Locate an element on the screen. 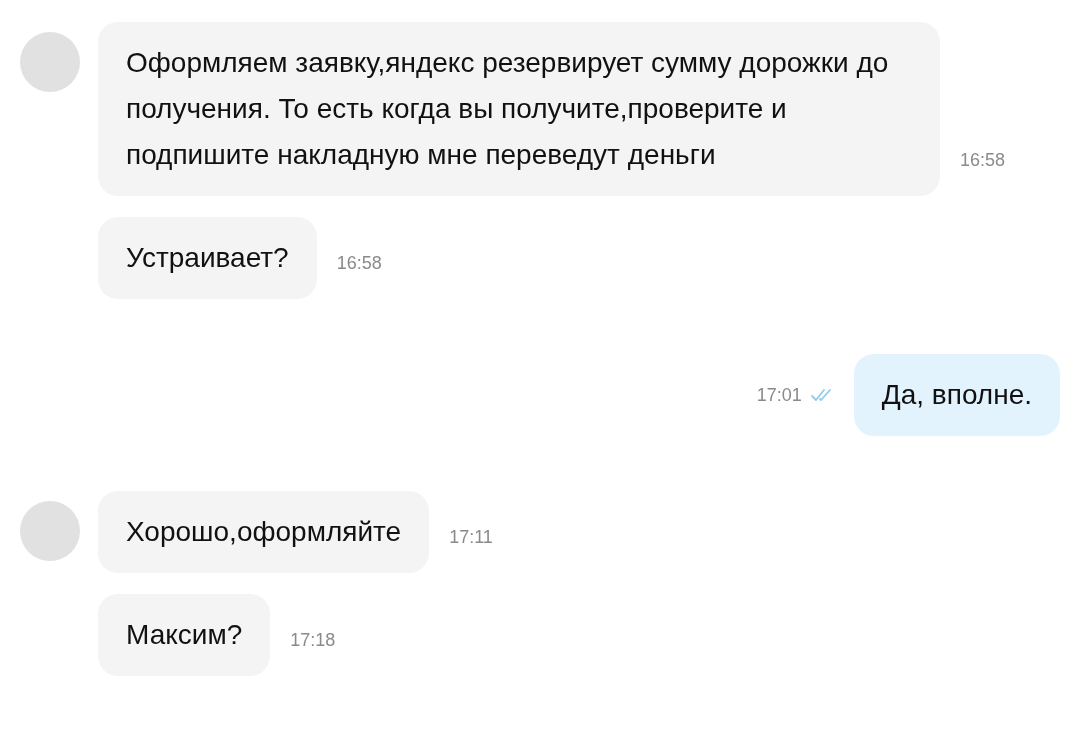  message-bubble: Устраивает? is located at coordinates (207, 258).